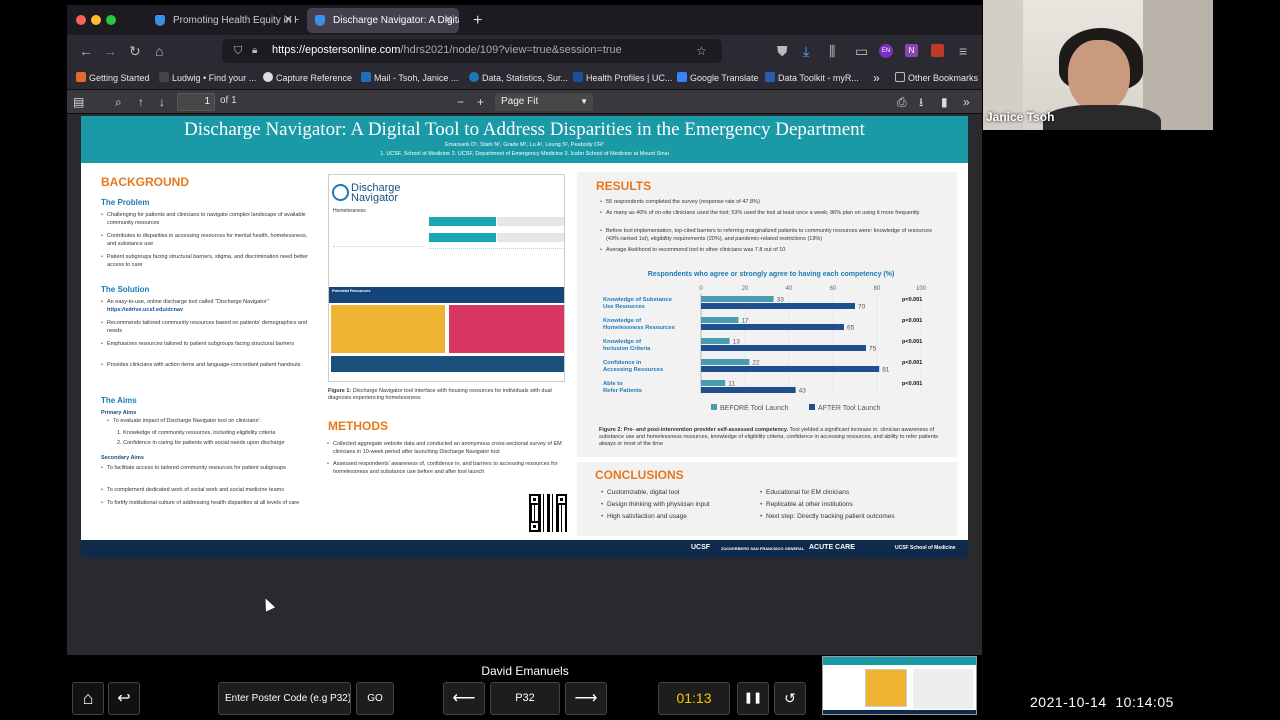 Image resolution: width=1280 pixels, height=720 pixels. What do you see at coordinates (622, 321) in the screenshot?
I see `category-label: Knowledge of` at bounding box center [622, 321].